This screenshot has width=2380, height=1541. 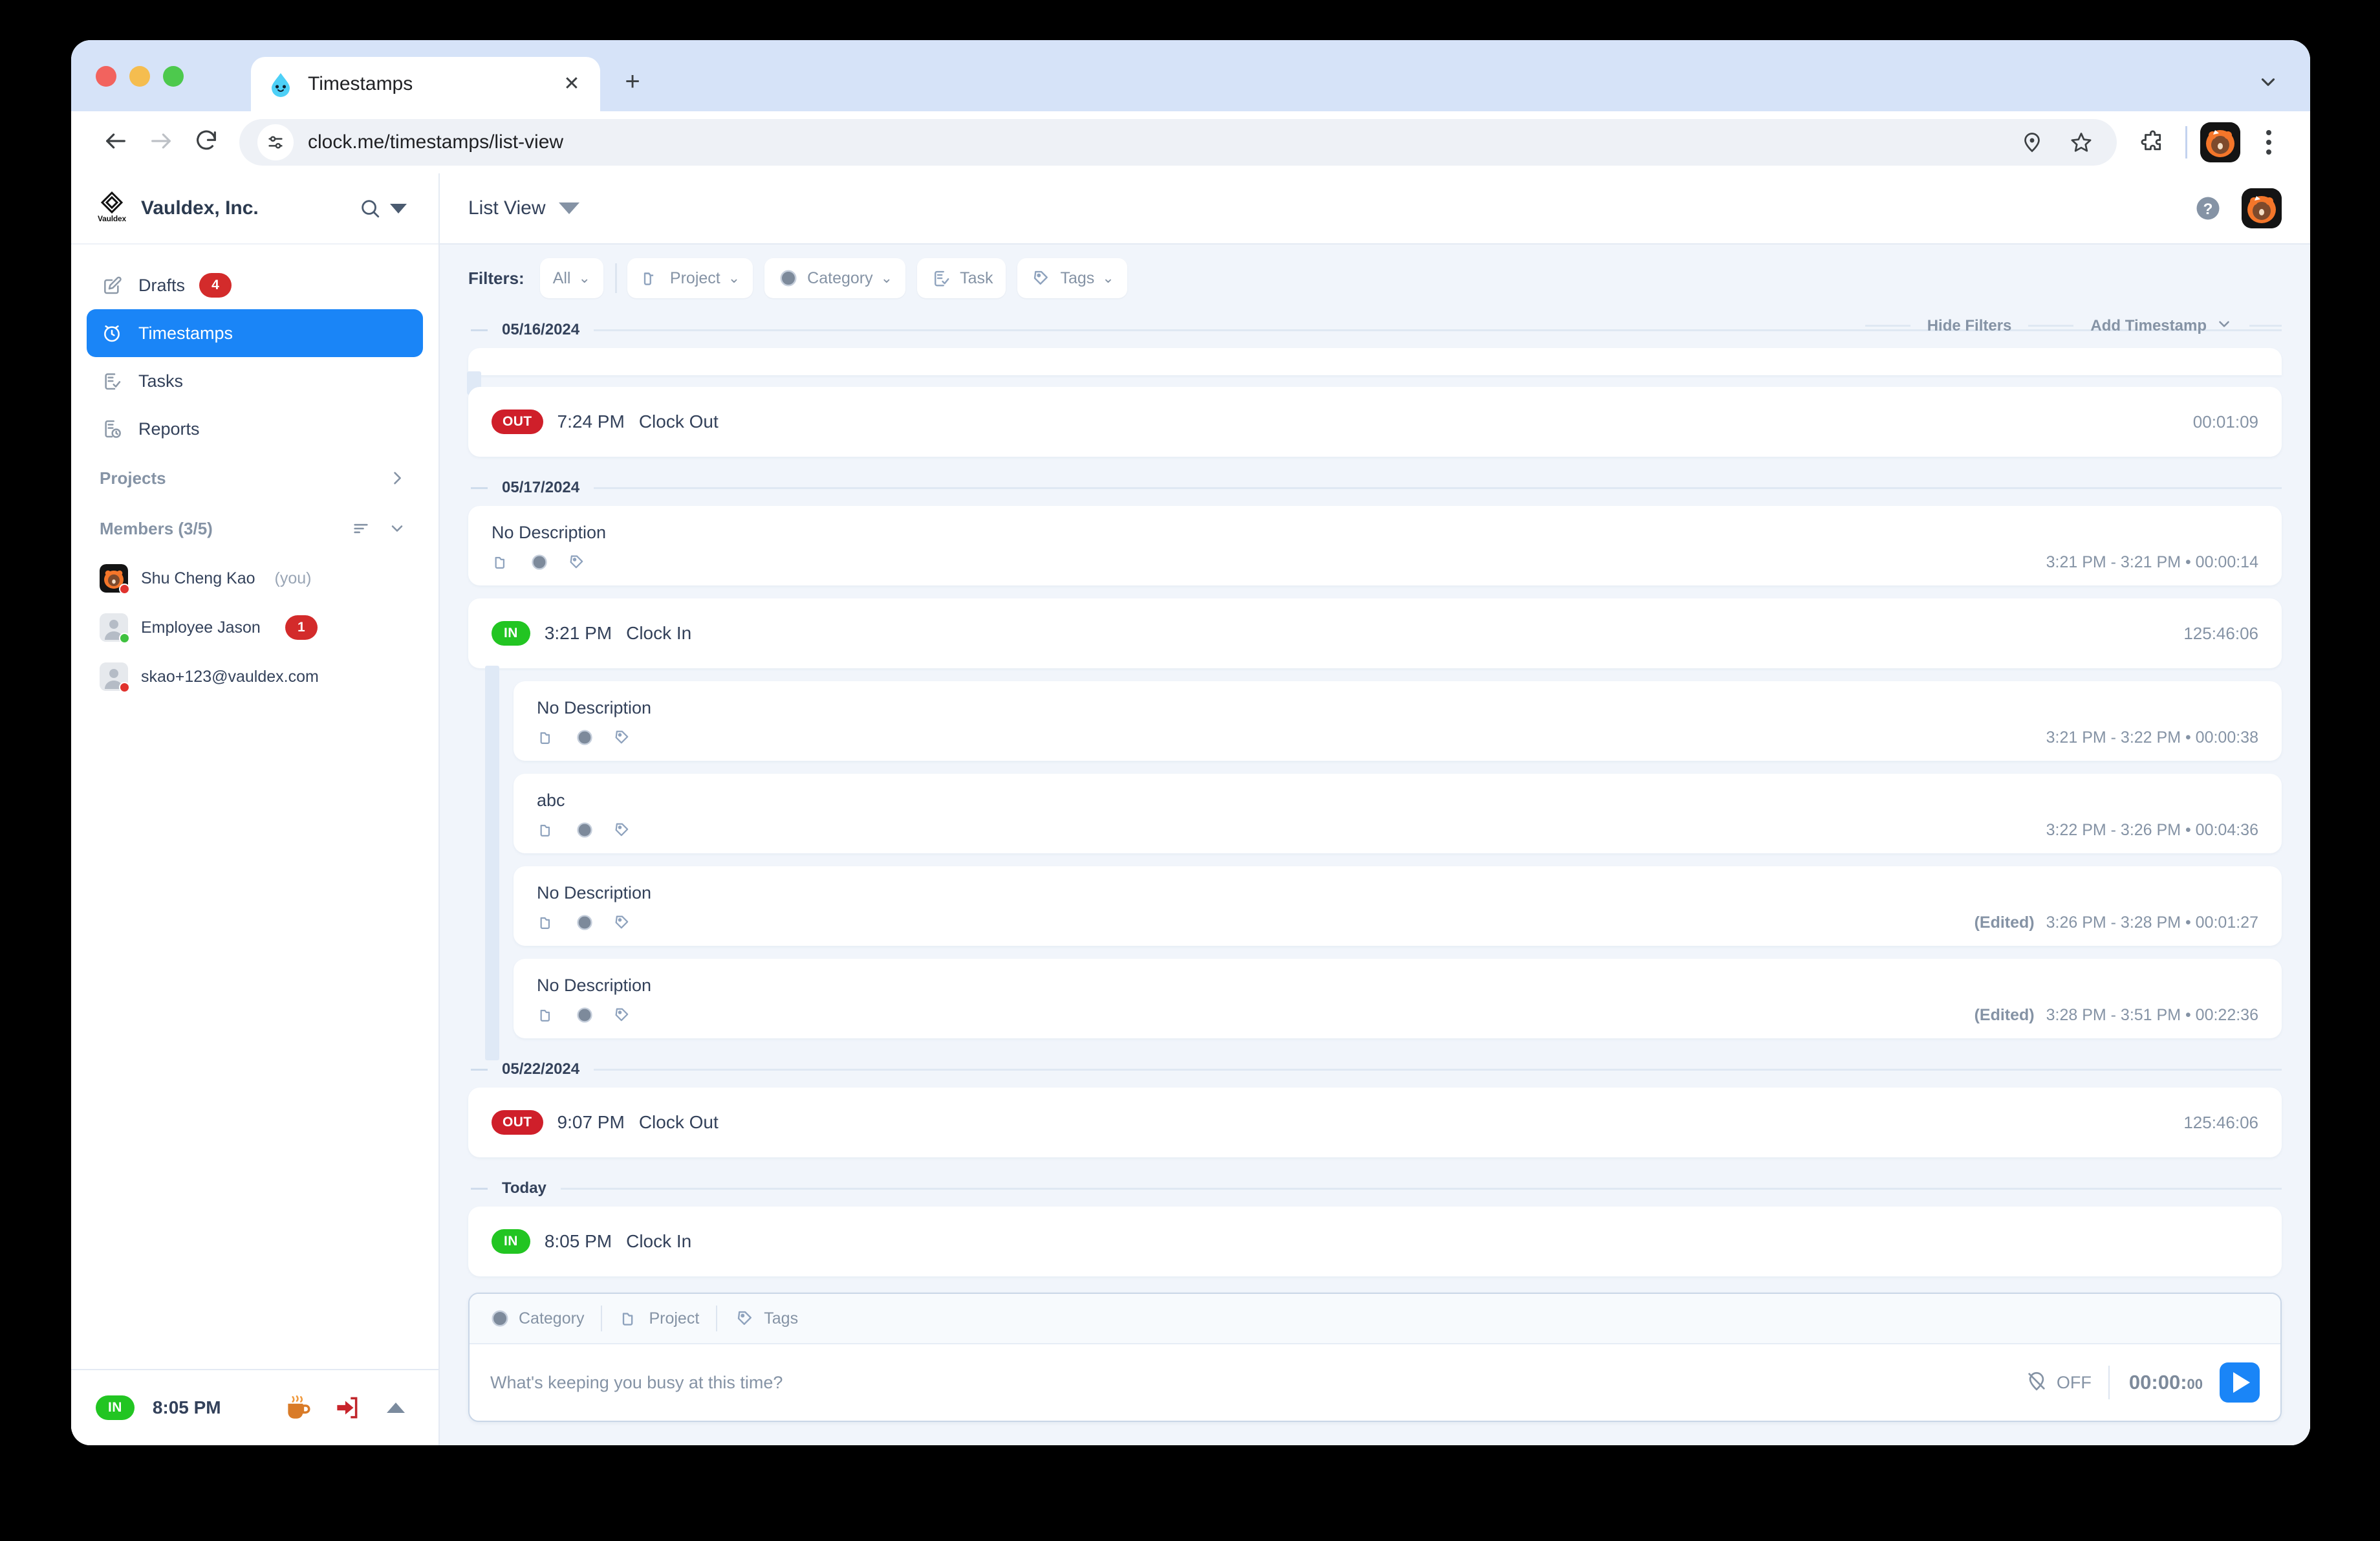 I want to click on timestamp-entry-row: abc 3:22 PM - 3:26 PM • 00:04:36, so click(x=1398, y=813).